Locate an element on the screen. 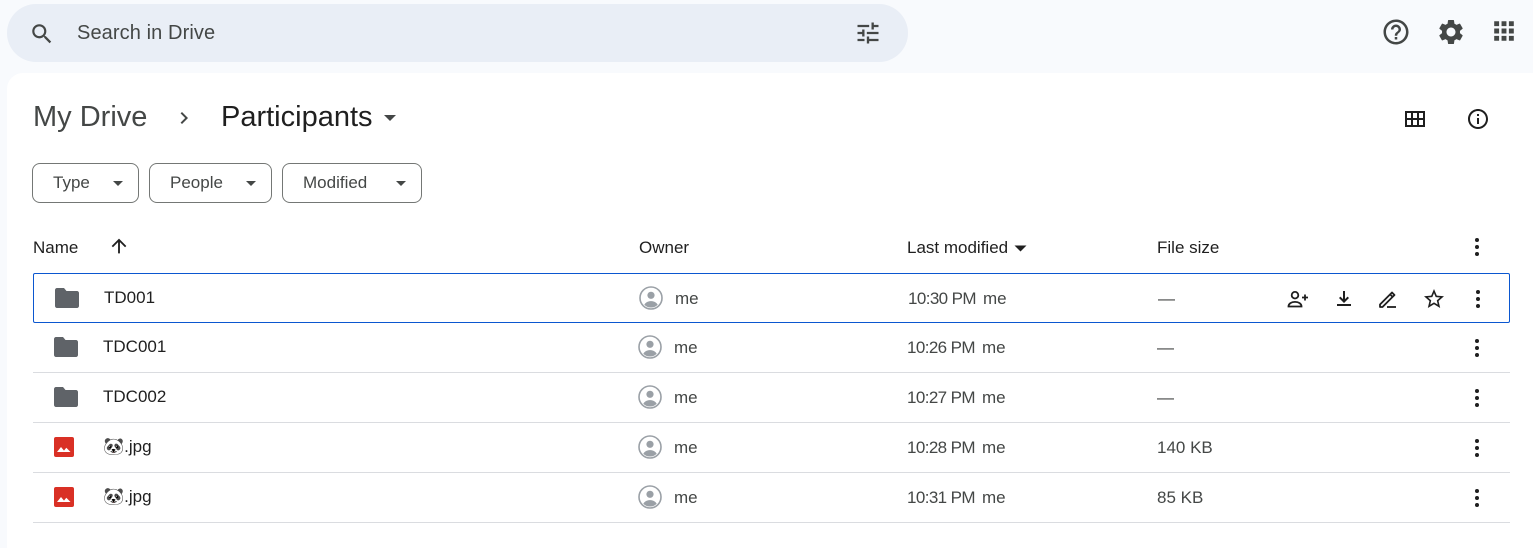 The height and width of the screenshot is (548, 1533). help-icon is located at coordinates (1396, 32).